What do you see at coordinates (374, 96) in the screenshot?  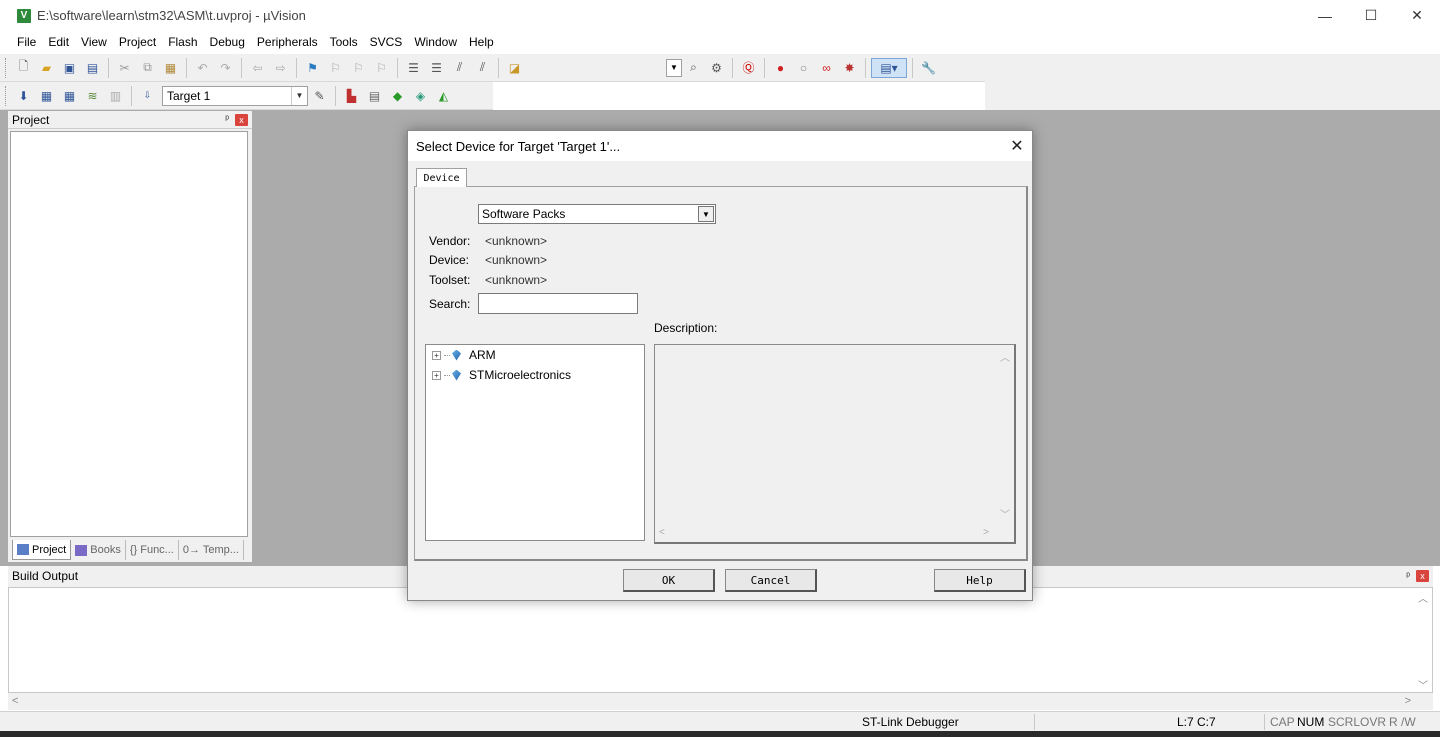 I see `manage-components-icon: ▤` at bounding box center [374, 96].